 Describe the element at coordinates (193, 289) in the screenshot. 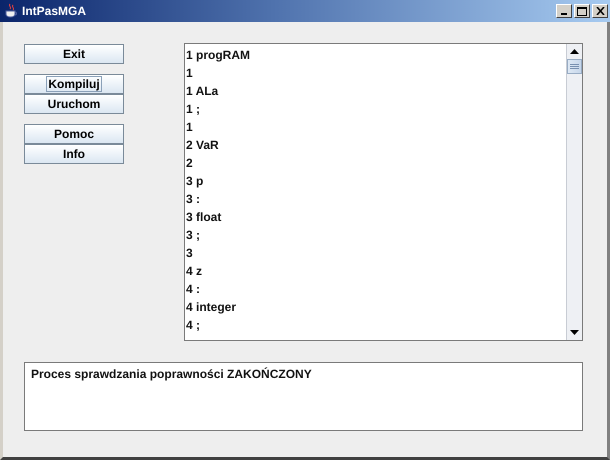

I see `list-line: 4 :` at that location.